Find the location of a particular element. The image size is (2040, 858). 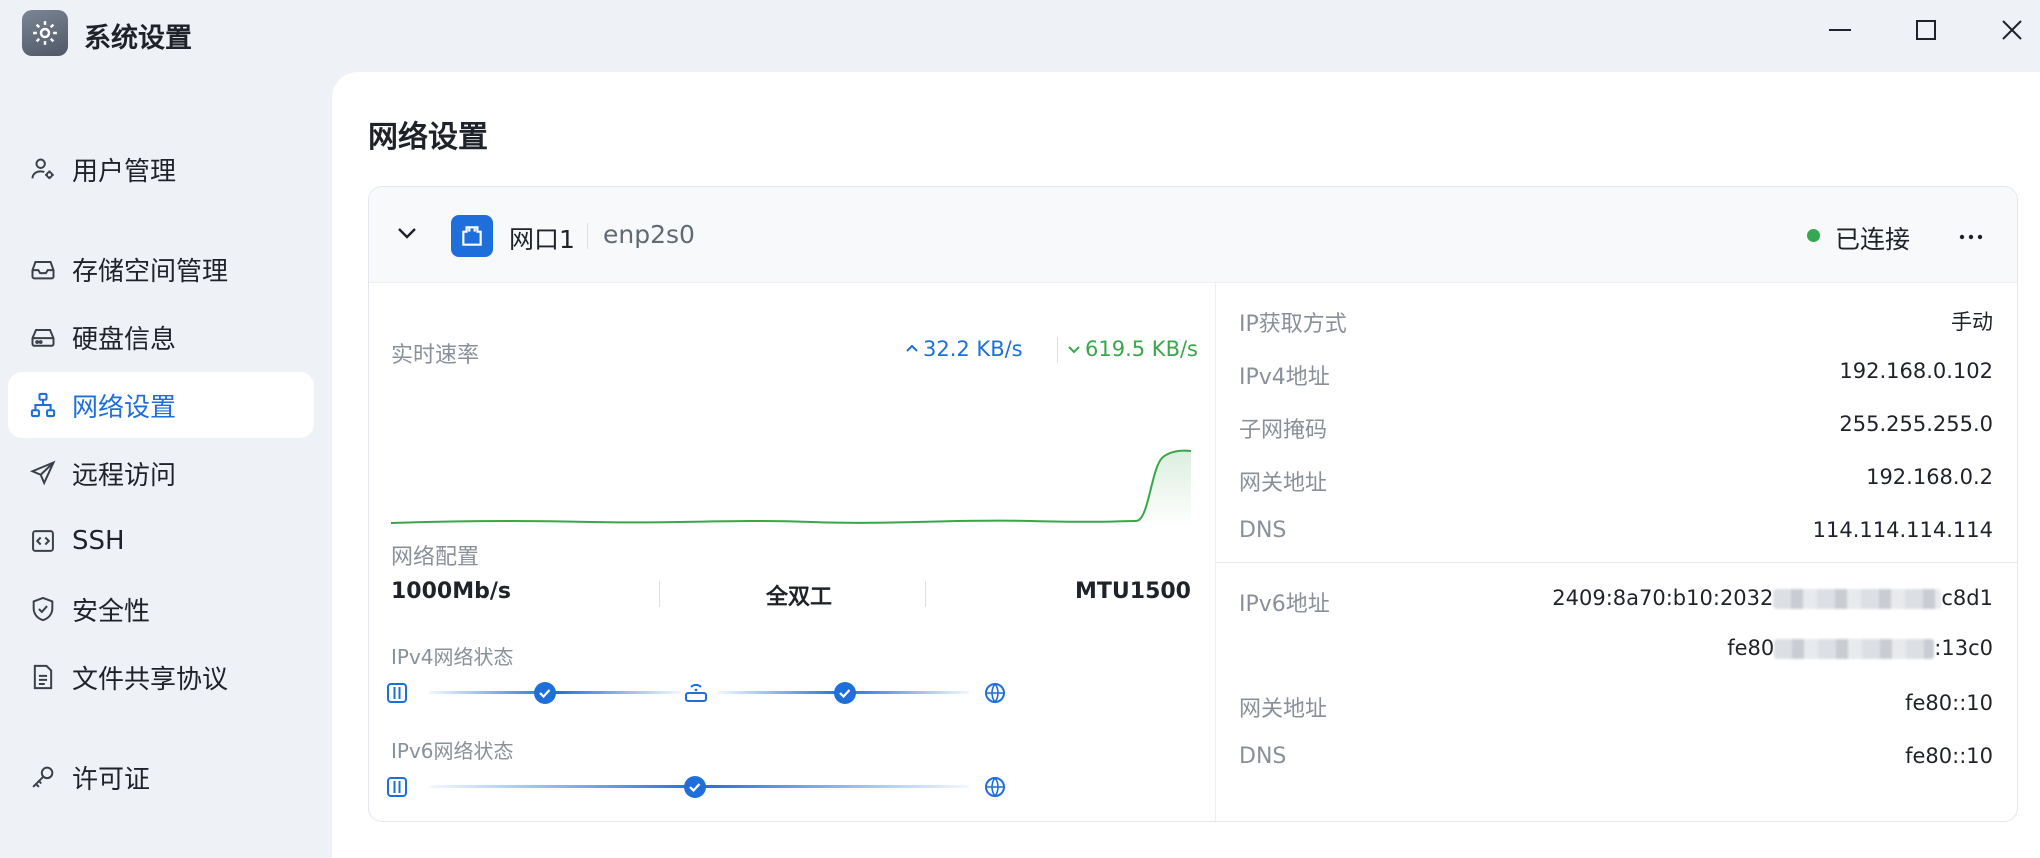

info-value: fe80::10 is located at coordinates (1949, 703).